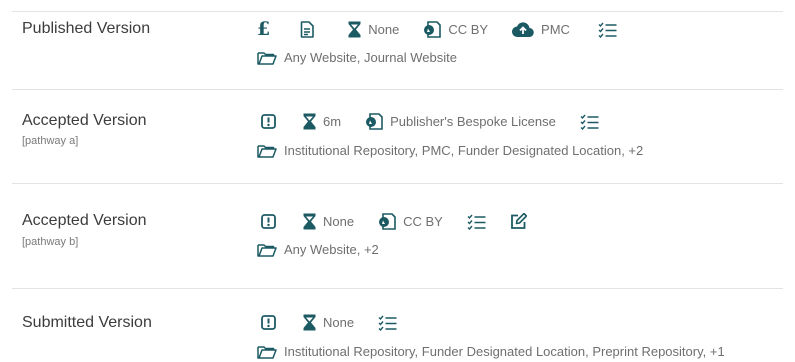  I want to click on locations-line: Any Website, +2, so click(318, 249).